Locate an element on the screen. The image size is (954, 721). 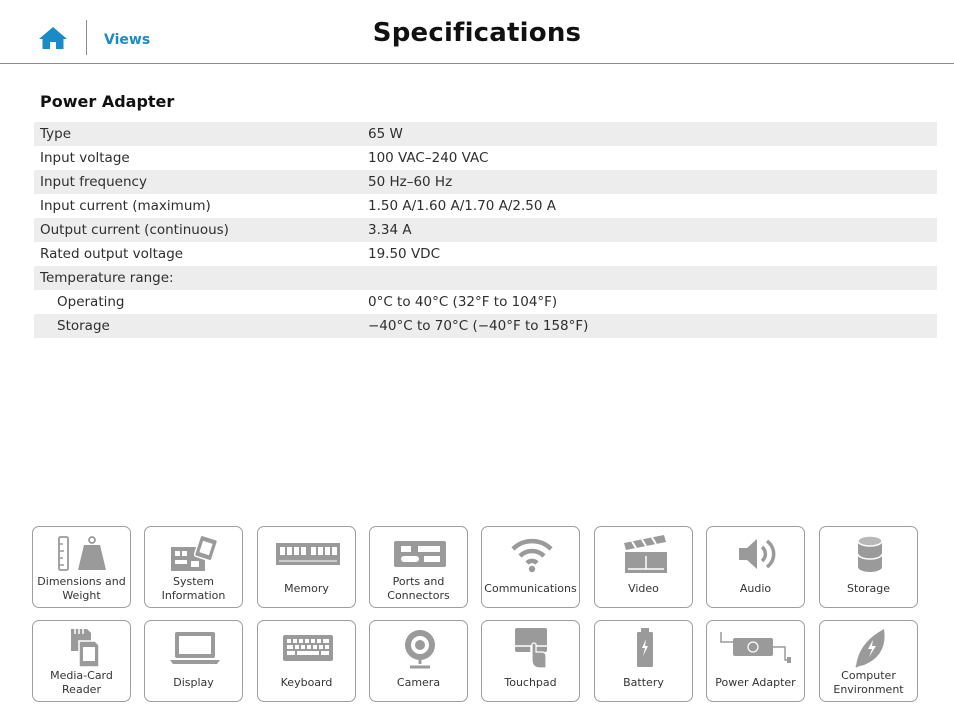
table-row: Rated output voltage 19.50 VDC is located at coordinates (485, 254).